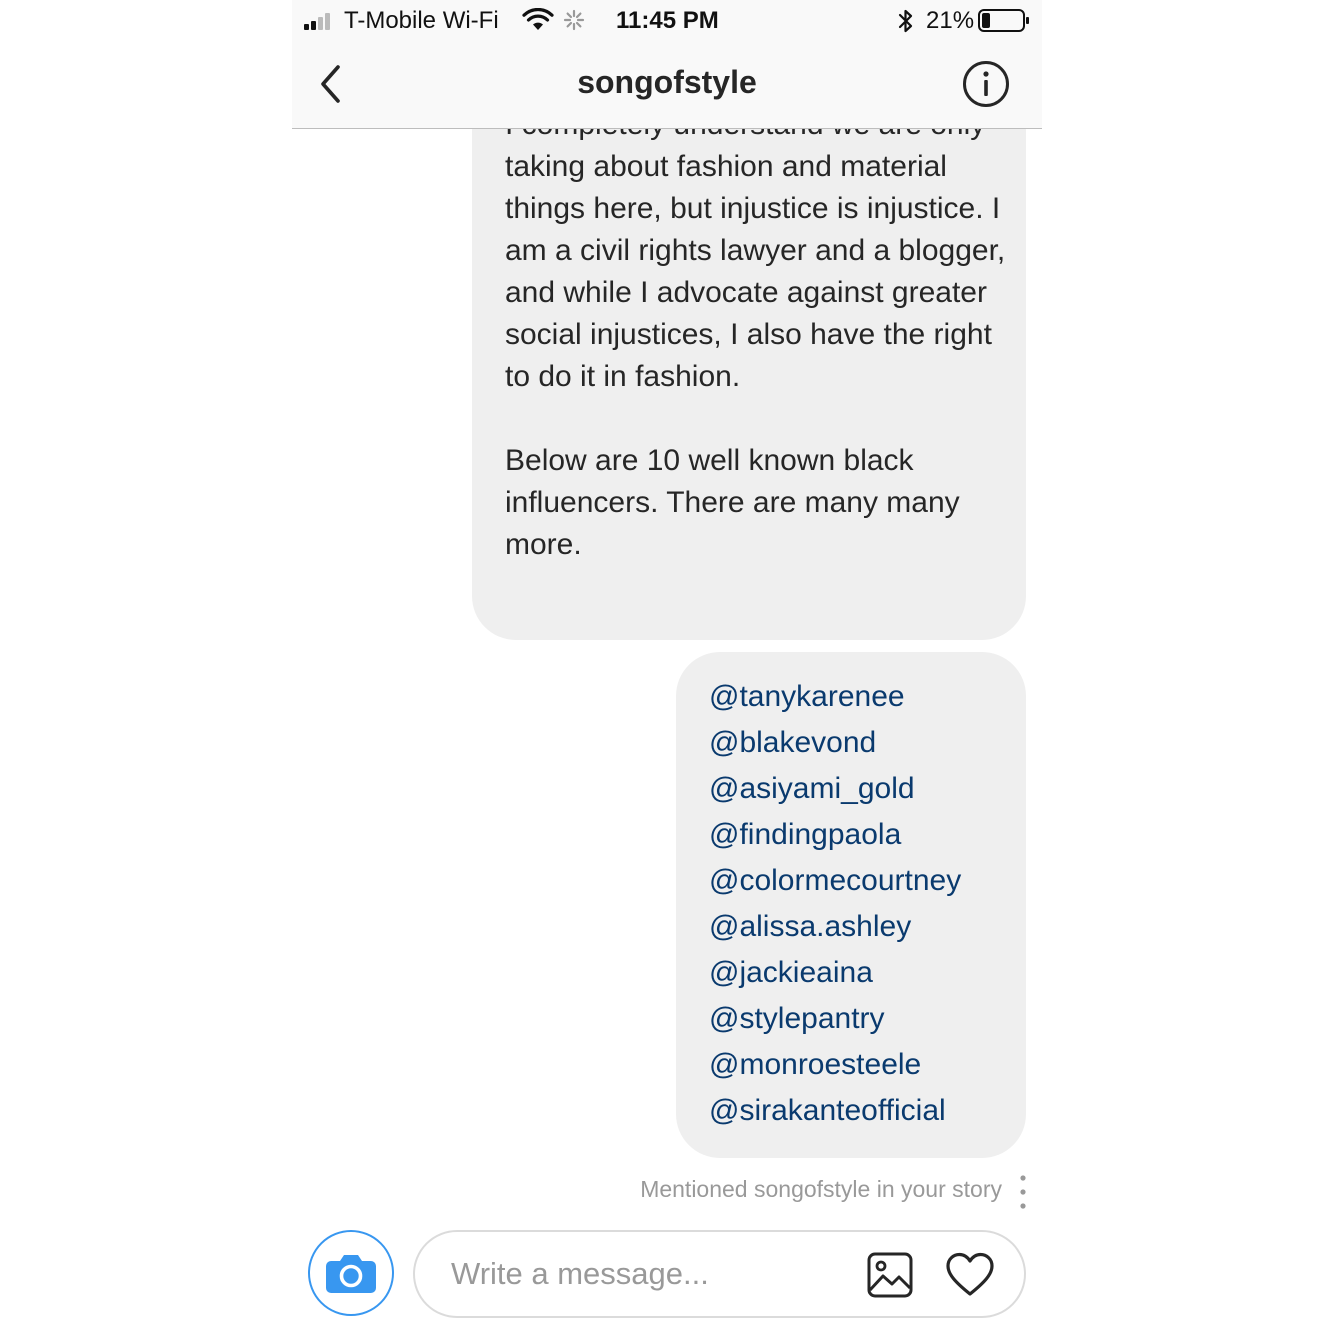 This screenshot has width=1334, height=1334. Describe the element at coordinates (867, 1111) in the screenshot. I see `mention-link: @sirakanteofficial` at that location.